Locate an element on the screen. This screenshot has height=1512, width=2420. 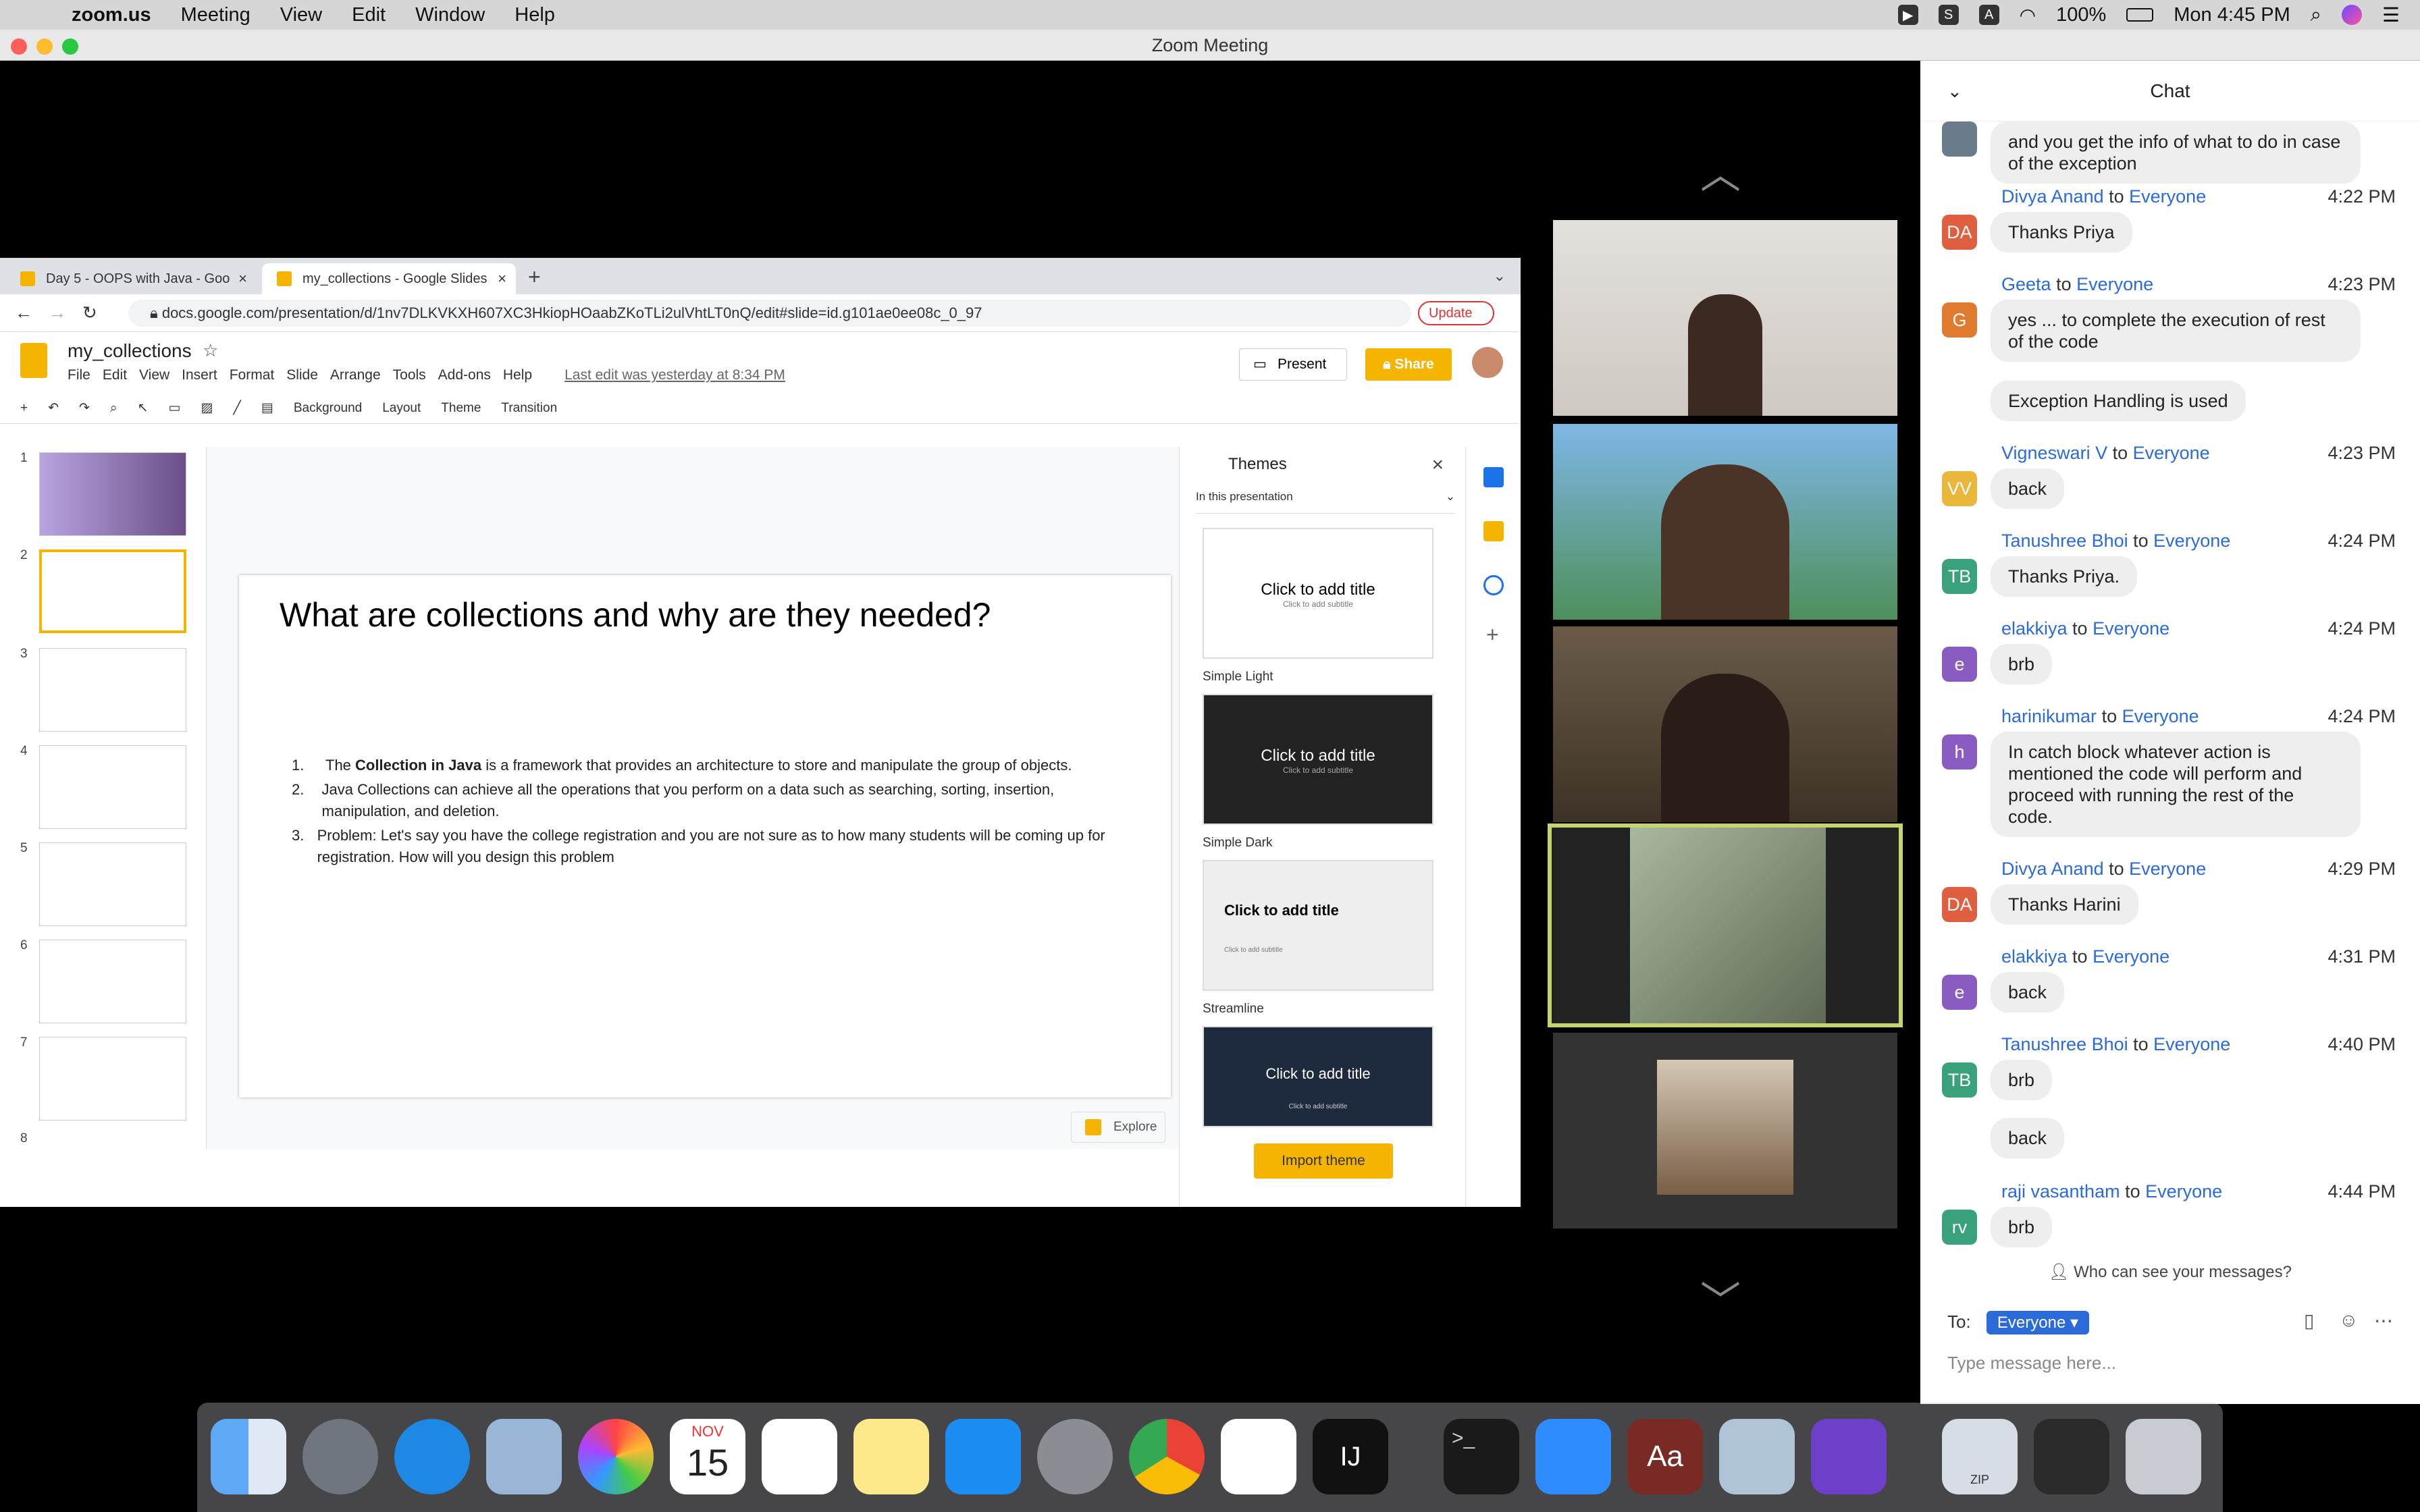
chevron-down-icon: ⌄ is located at coordinates (1954, 91).